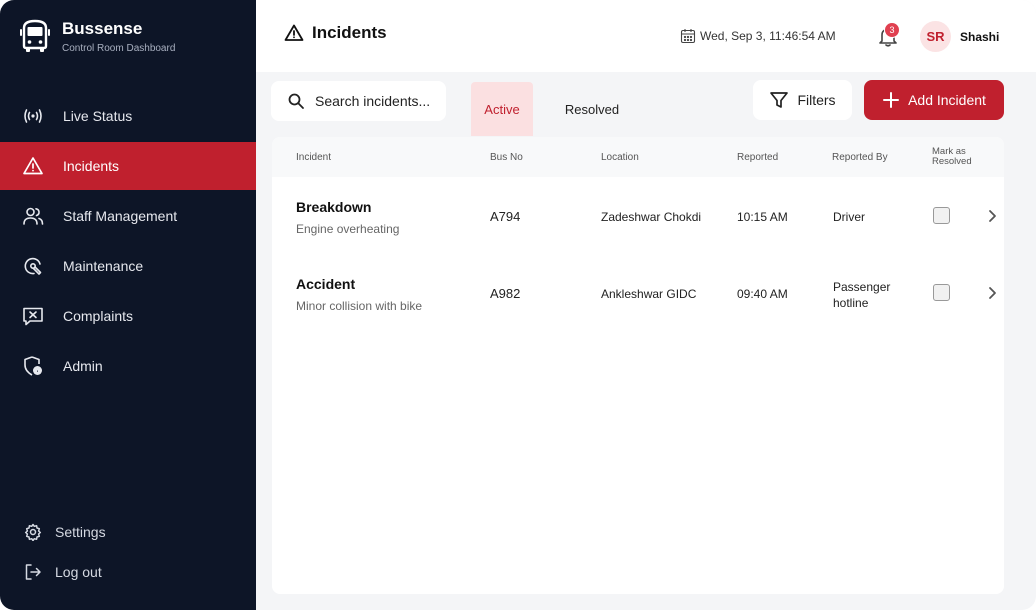 Image resolution: width=1036 pixels, height=610 pixels. What do you see at coordinates (502, 109) in the screenshot?
I see `tab-active: Active` at bounding box center [502, 109].